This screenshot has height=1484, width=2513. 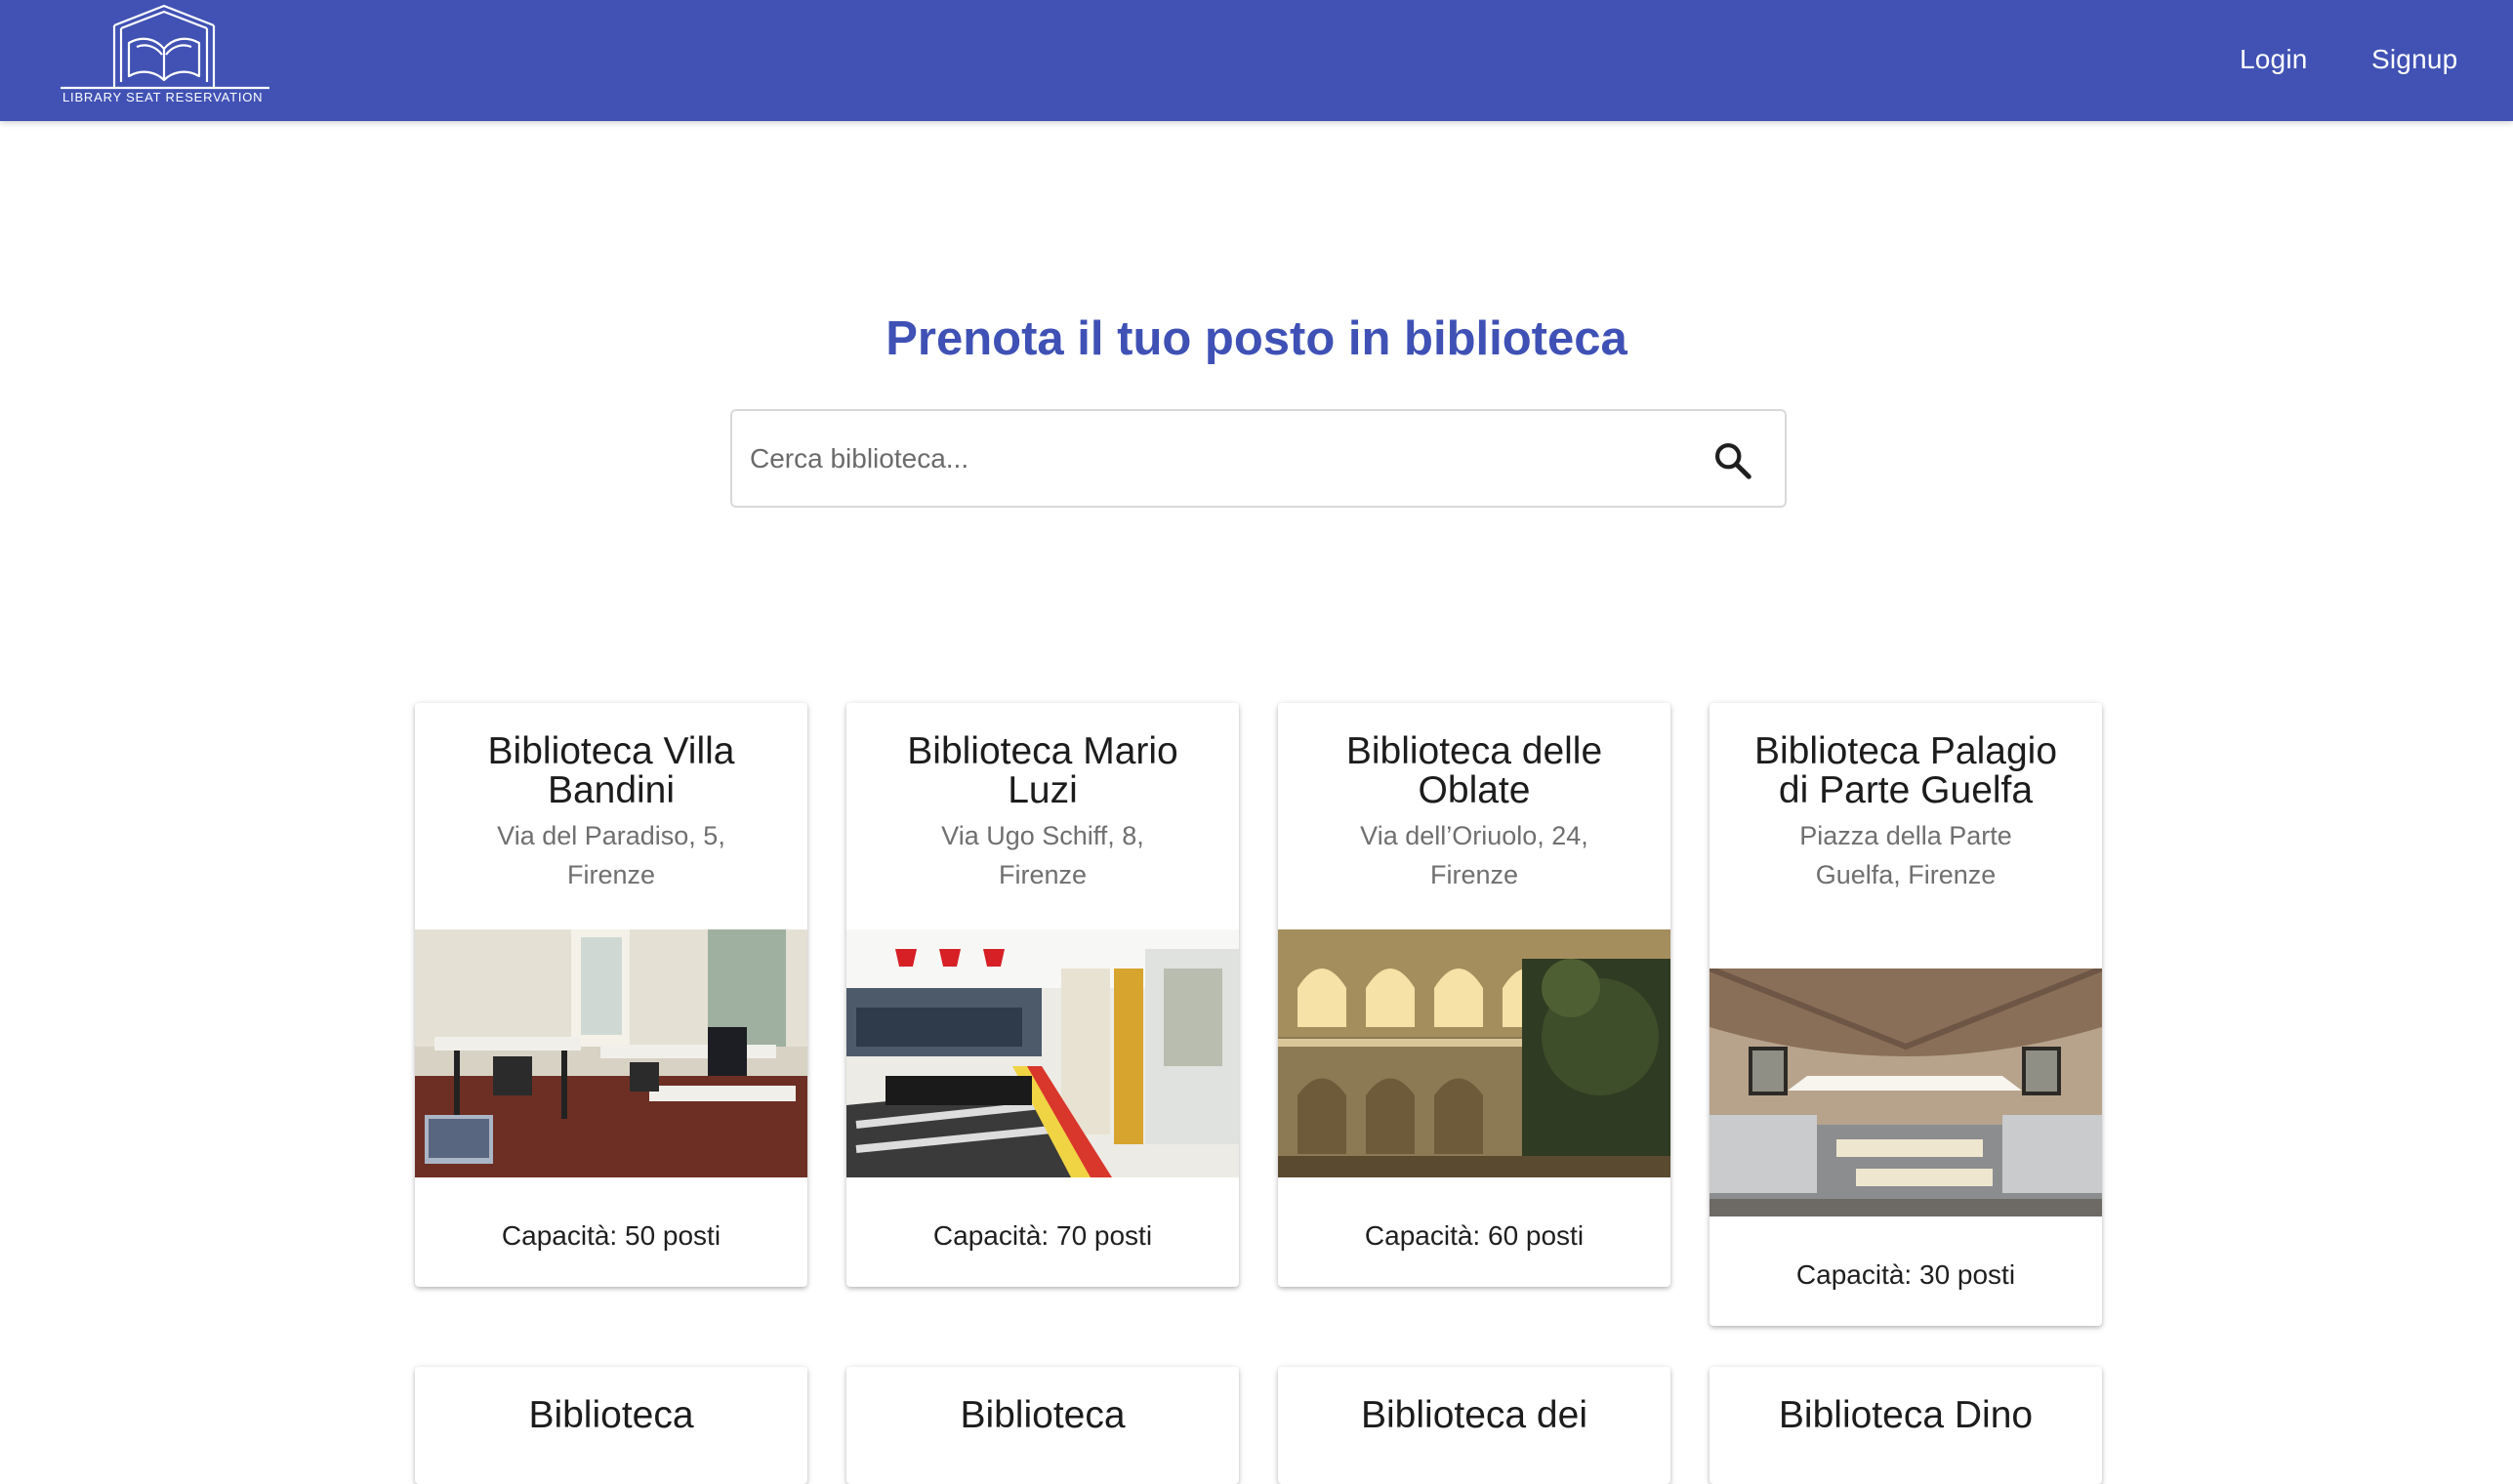 I want to click on library-address: Piazza della Parte Guelfa, Firenze, so click(x=1906, y=855).